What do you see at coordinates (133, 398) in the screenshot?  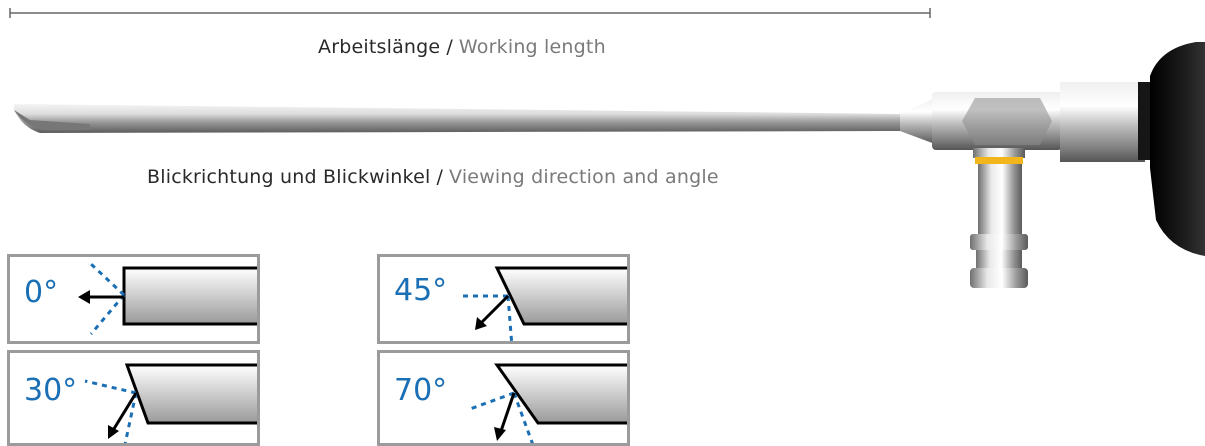 I see `angle-panel-30: 30°` at bounding box center [133, 398].